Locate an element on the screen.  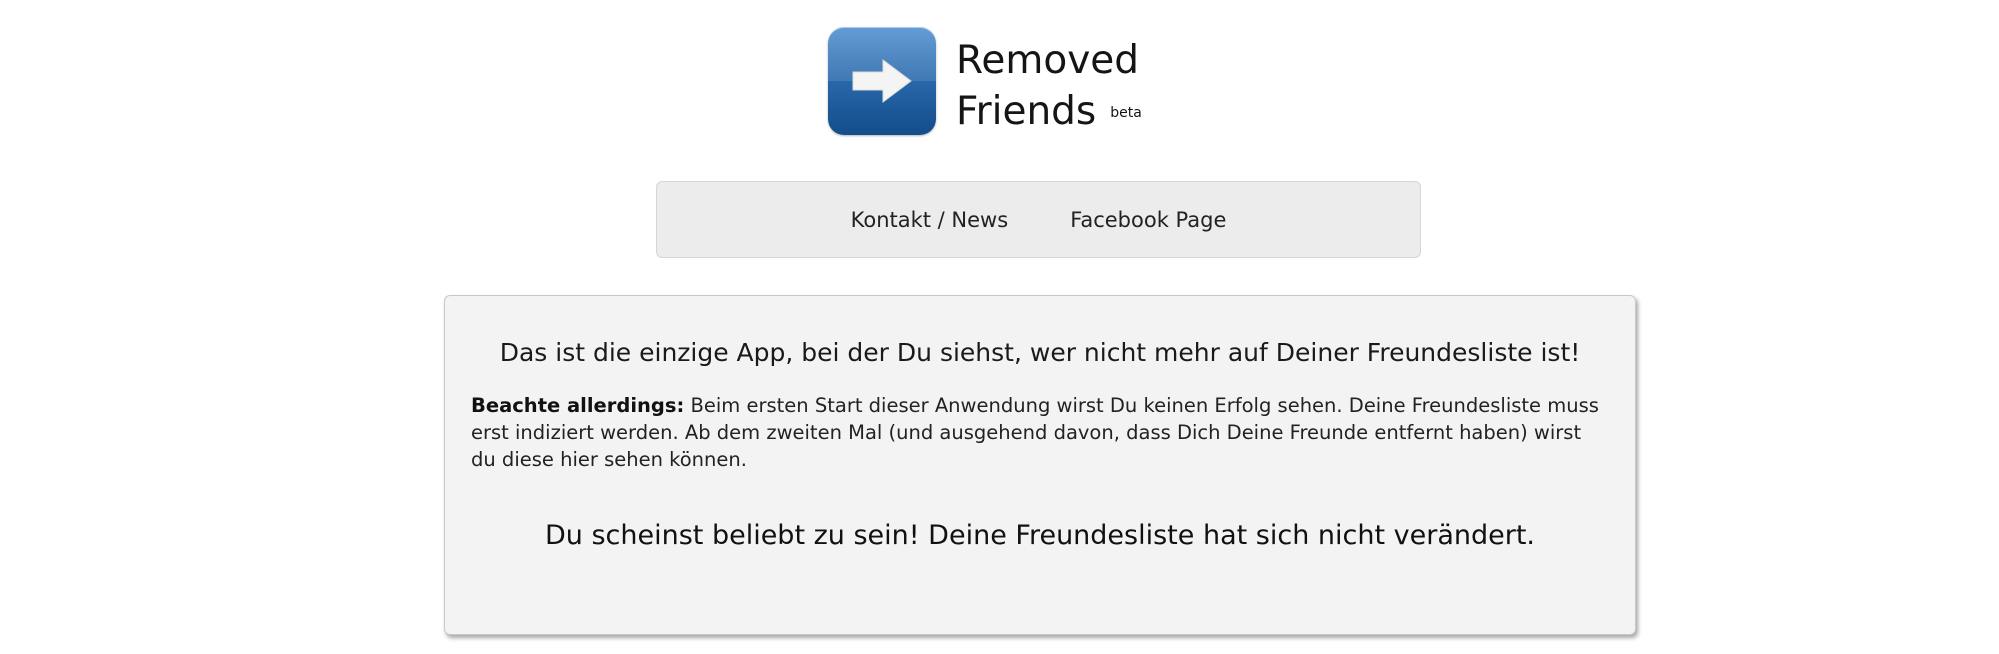
right-arrow-icon is located at coordinates (882, 81).